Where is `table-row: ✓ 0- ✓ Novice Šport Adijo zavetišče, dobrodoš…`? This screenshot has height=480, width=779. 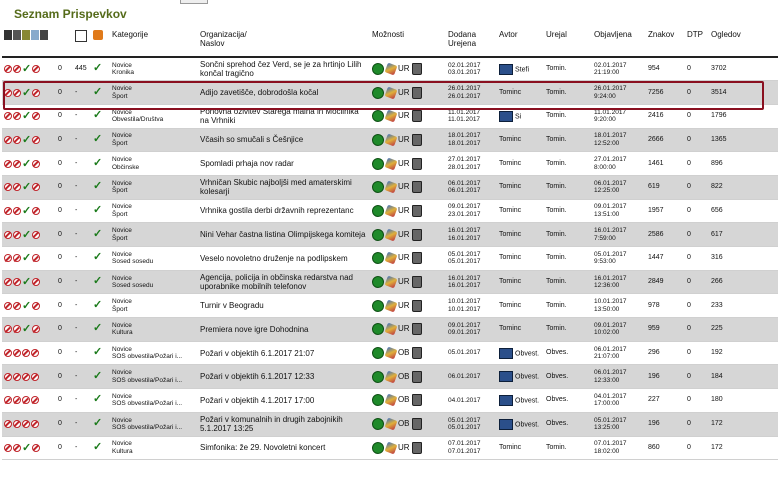 table-row: ✓ 0- ✓ Novice Šport Adijo zavetišče, dobrodoš… is located at coordinates (390, 92).